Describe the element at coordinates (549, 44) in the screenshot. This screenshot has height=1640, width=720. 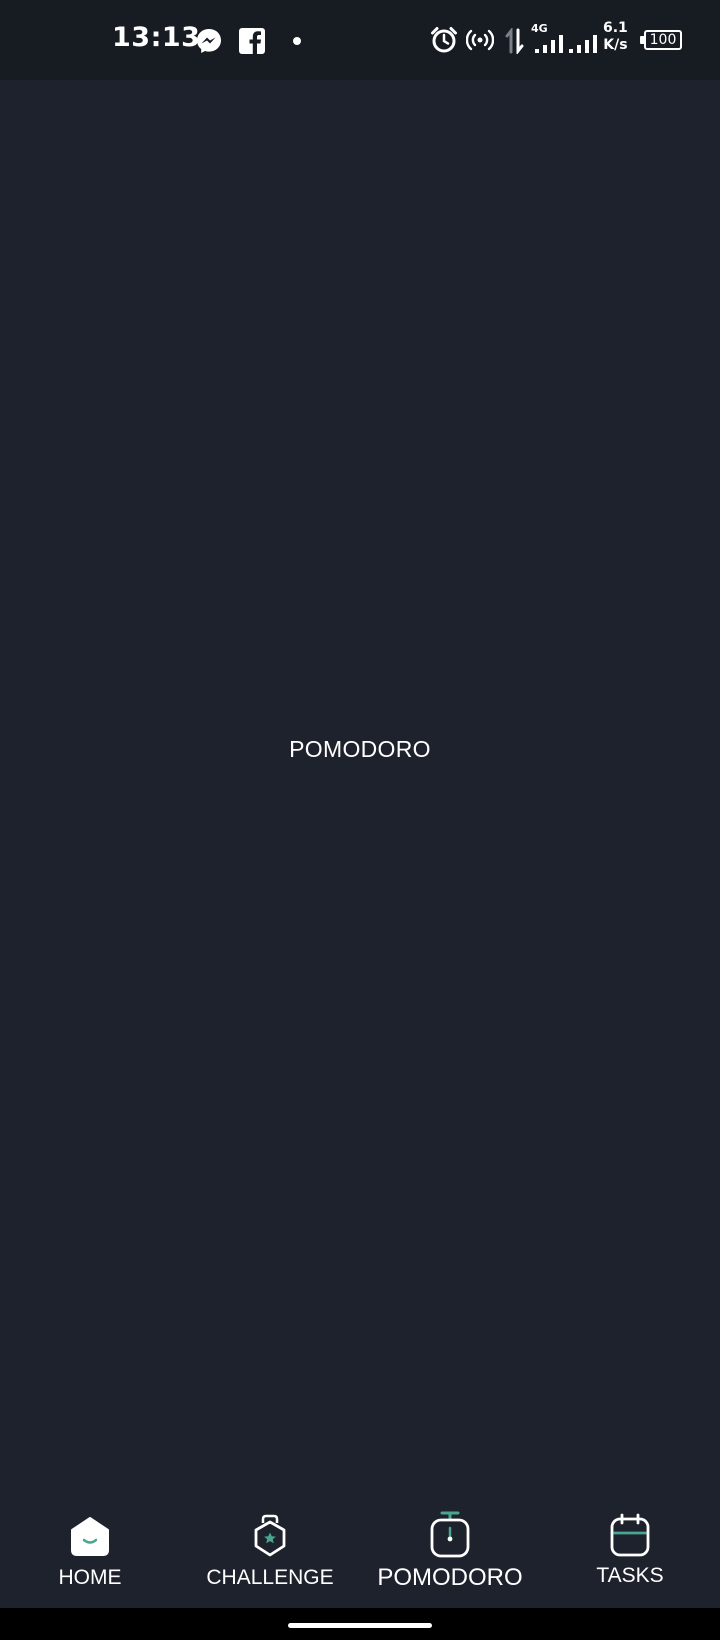
I see `signal-icon` at that location.